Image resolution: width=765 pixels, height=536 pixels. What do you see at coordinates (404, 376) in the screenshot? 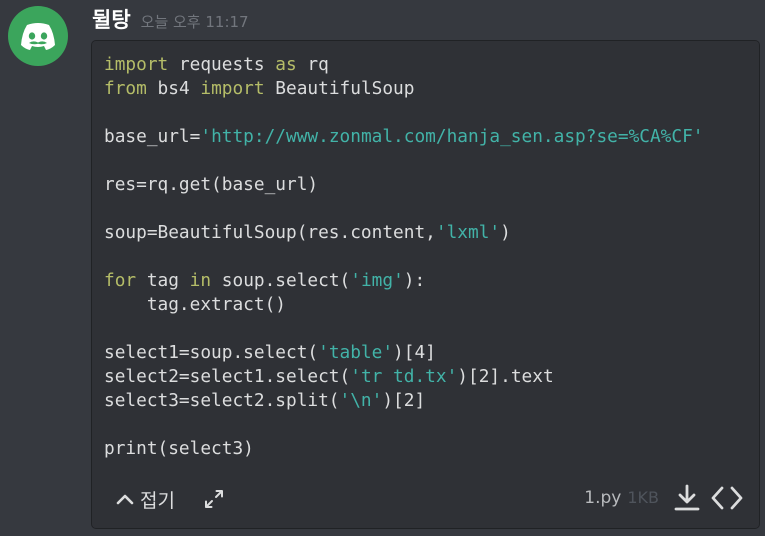
I see `code-string: 'tr td.tx'` at bounding box center [404, 376].